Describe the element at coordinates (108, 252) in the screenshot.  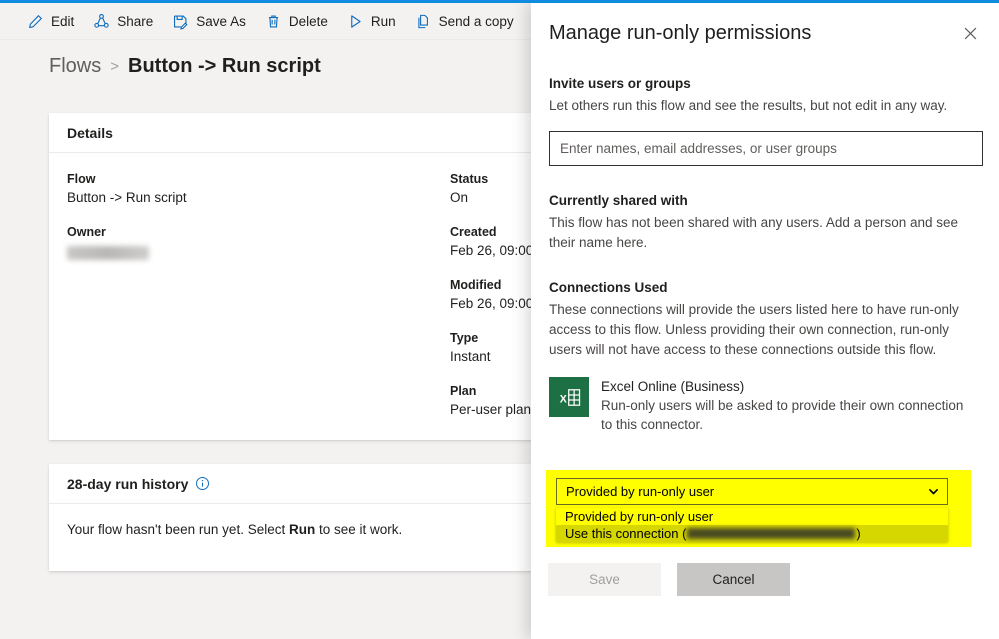
I see `redacted-owner-name` at that location.